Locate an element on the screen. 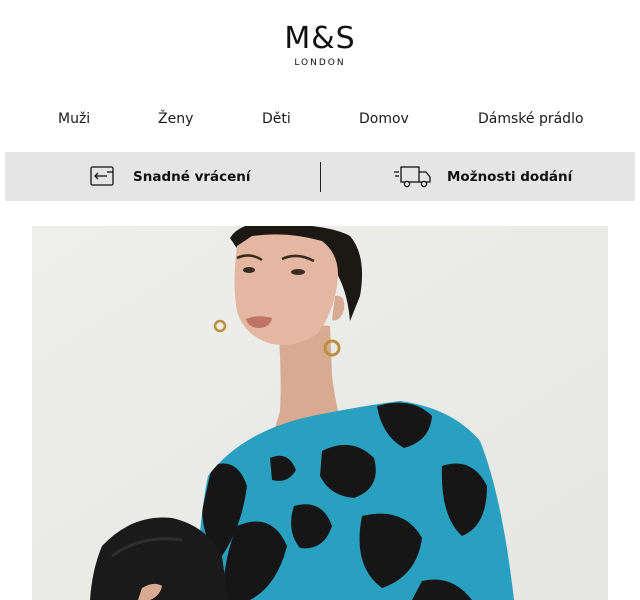 The height and width of the screenshot is (600, 640). delivery-options-label: Možnosti dodání is located at coordinates (510, 176).